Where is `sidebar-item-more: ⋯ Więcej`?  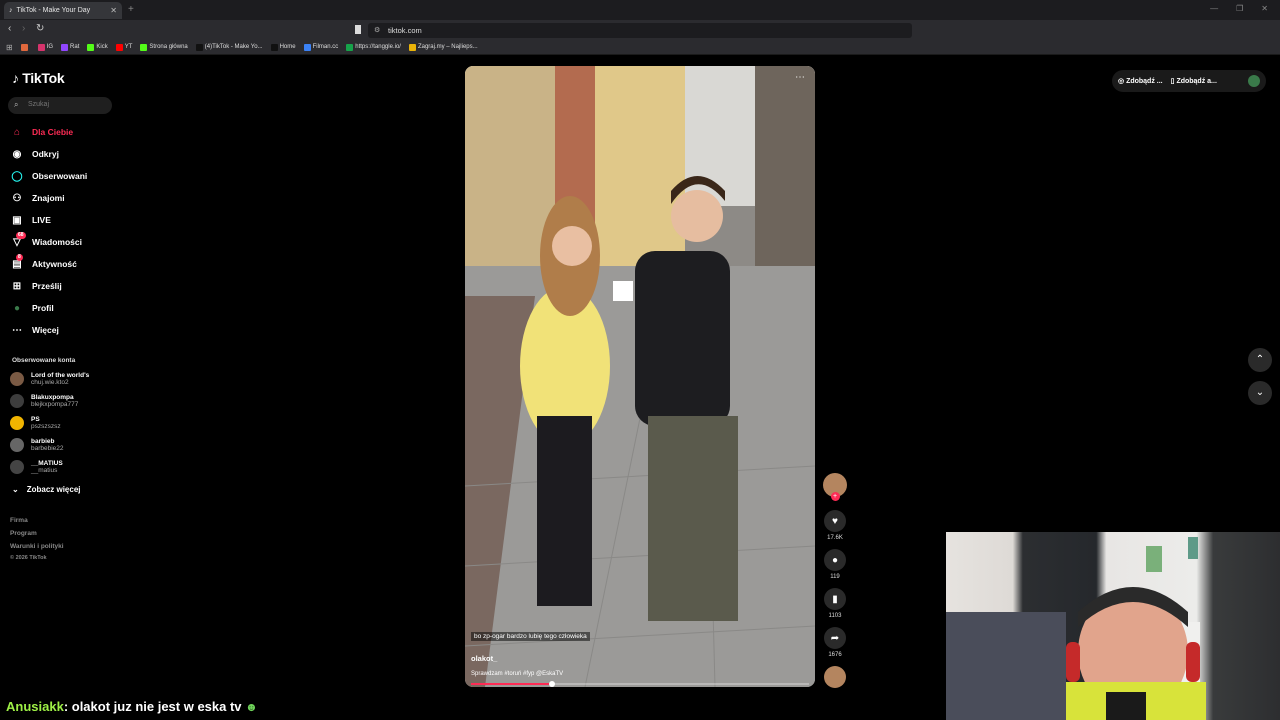 sidebar-item-more: ⋯ Więcej is located at coordinates (34, 330).